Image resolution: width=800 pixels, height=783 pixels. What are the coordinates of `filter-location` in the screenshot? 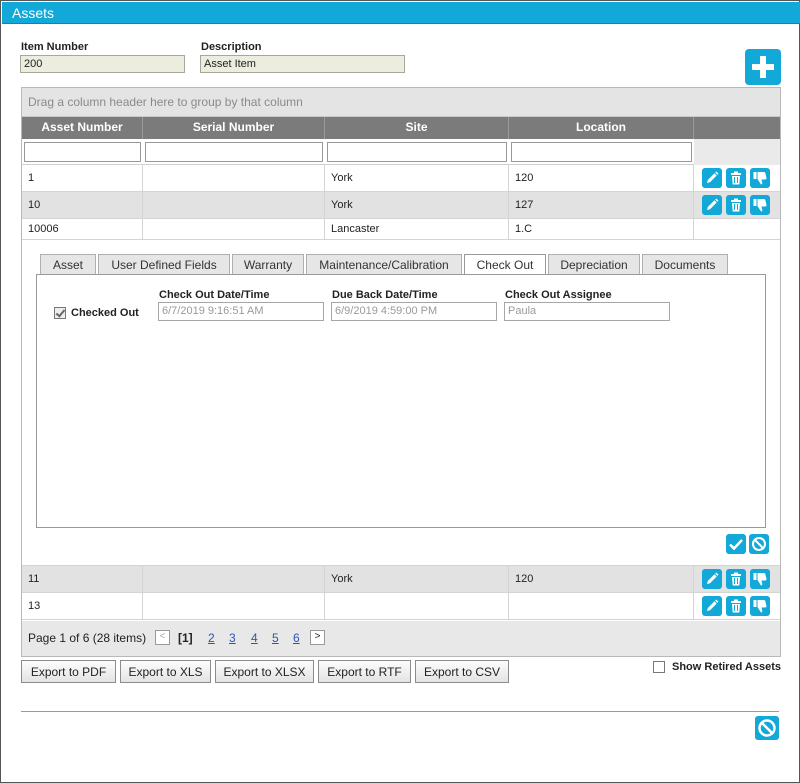 It's located at (601, 152).